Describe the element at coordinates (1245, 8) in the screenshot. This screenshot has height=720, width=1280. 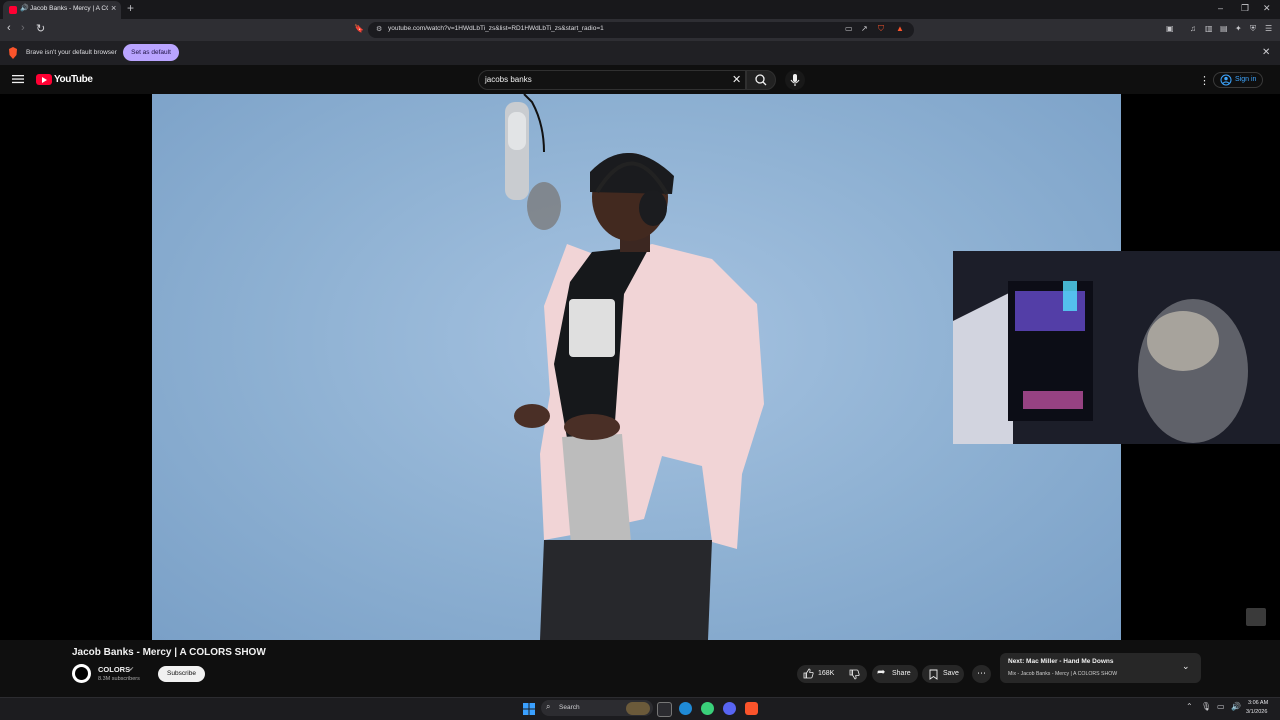
I see `restore-icon: ❐` at that location.